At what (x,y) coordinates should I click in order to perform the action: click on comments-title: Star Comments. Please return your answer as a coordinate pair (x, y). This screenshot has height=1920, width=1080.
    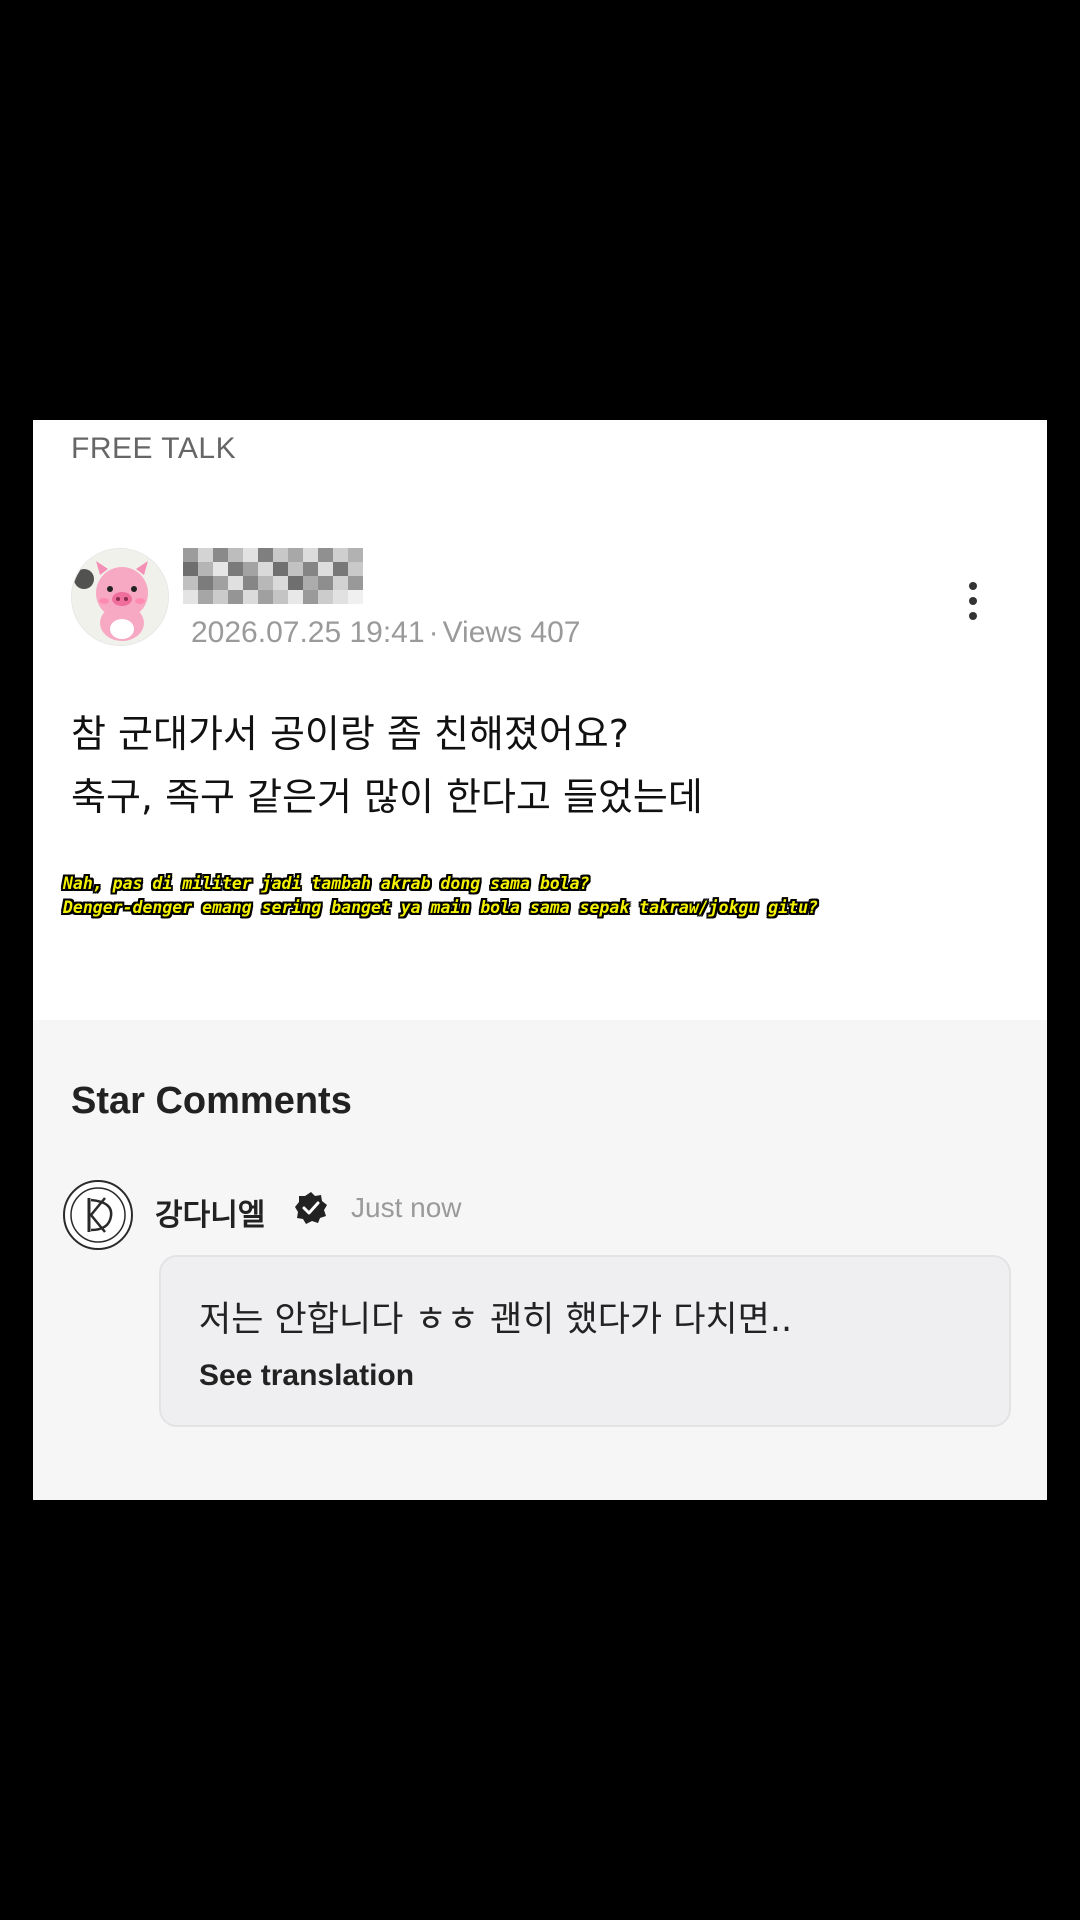
    Looking at the image, I should click on (211, 1101).